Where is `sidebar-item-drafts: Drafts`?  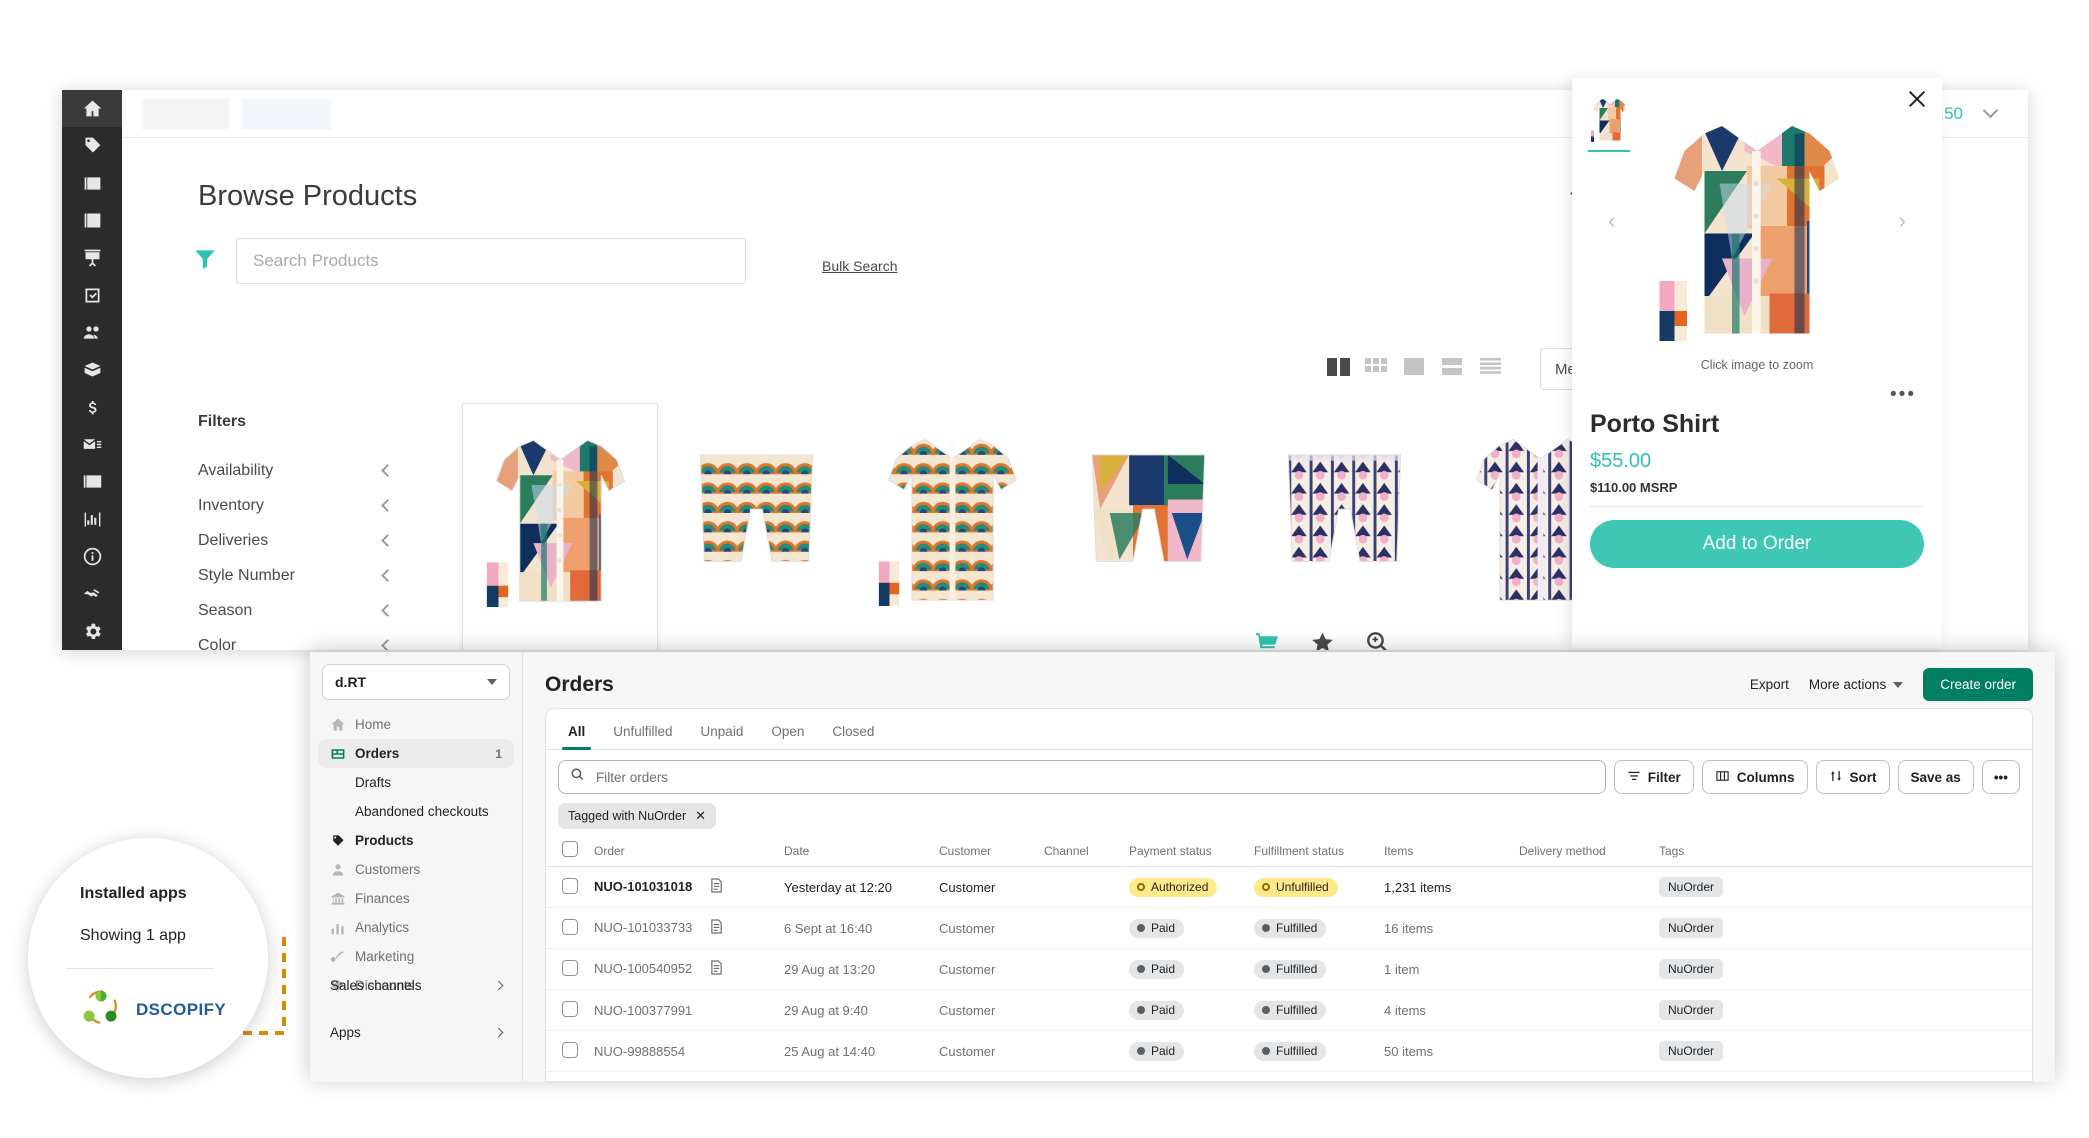 sidebar-item-drafts: Drafts is located at coordinates (416, 782).